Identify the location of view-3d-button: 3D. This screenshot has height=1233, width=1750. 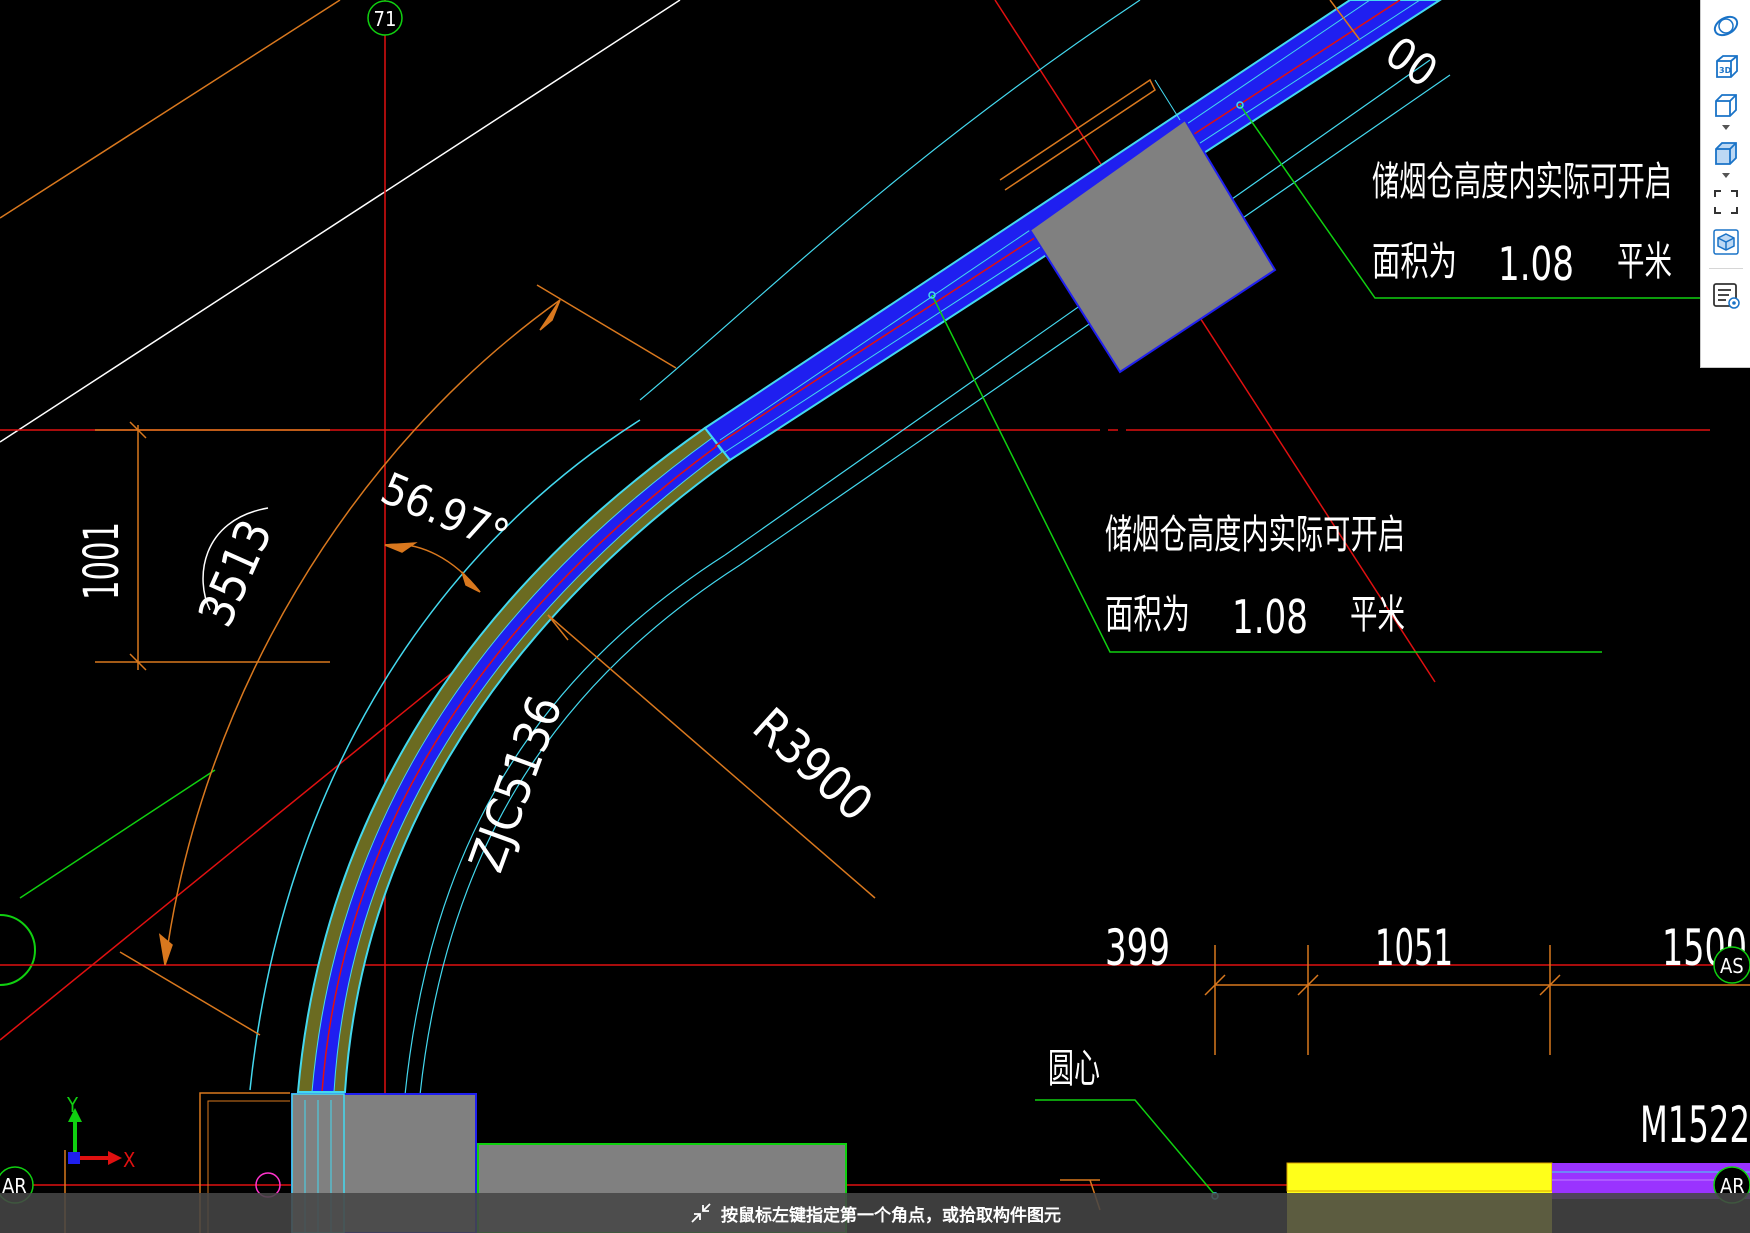
(1726, 66).